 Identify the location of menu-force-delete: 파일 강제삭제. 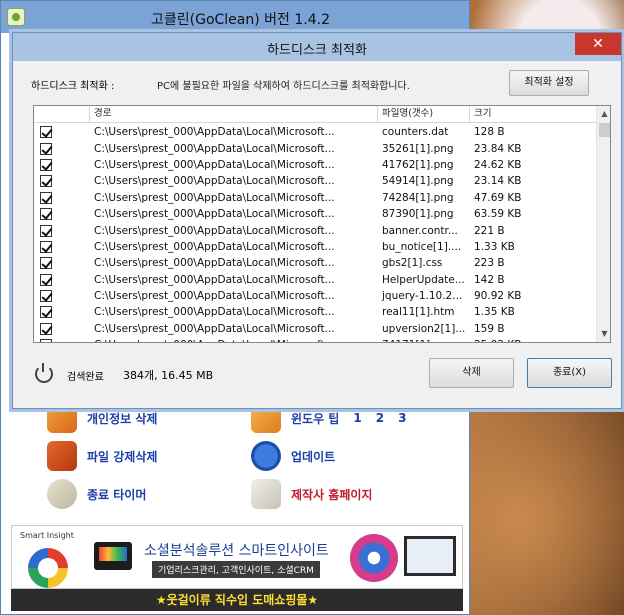
(102, 456).